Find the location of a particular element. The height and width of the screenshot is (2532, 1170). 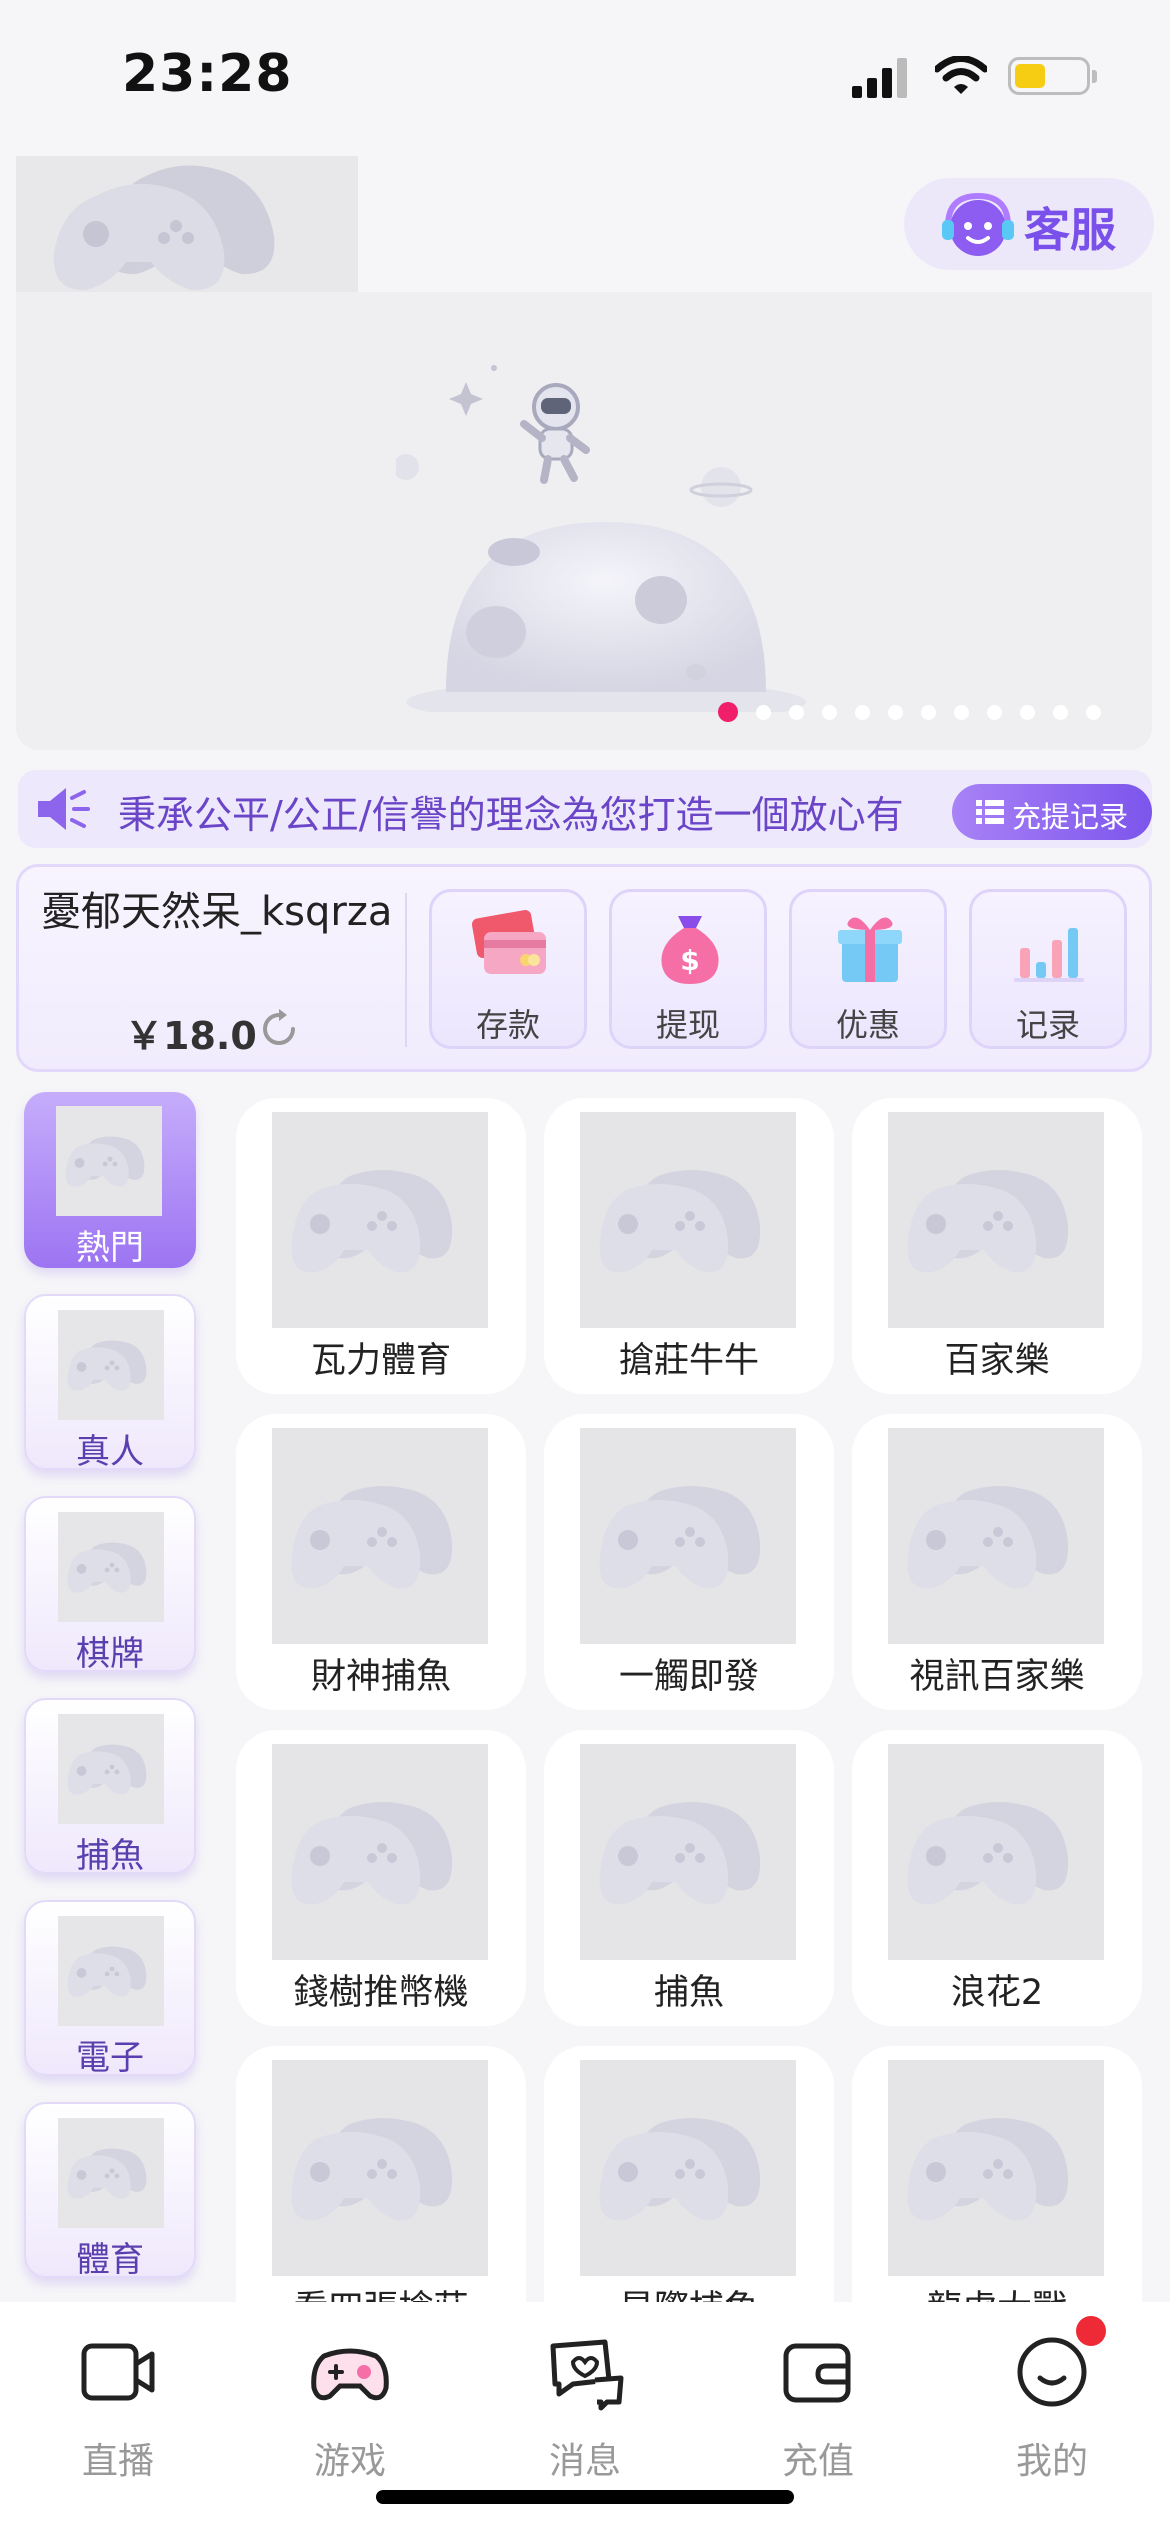

tab-live: 直播 is located at coordinates (118, 2407).